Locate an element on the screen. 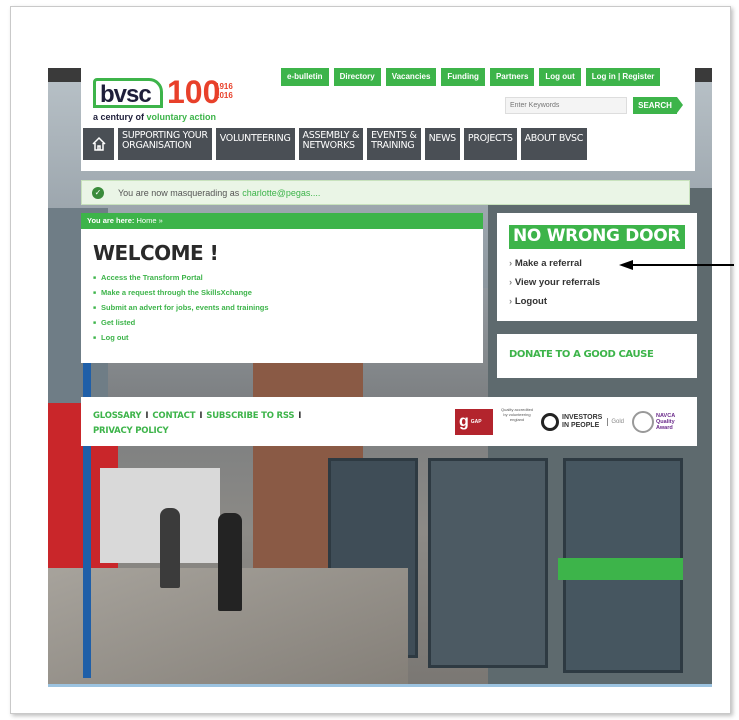  logo-mark: bvsc is located at coordinates (128, 93).